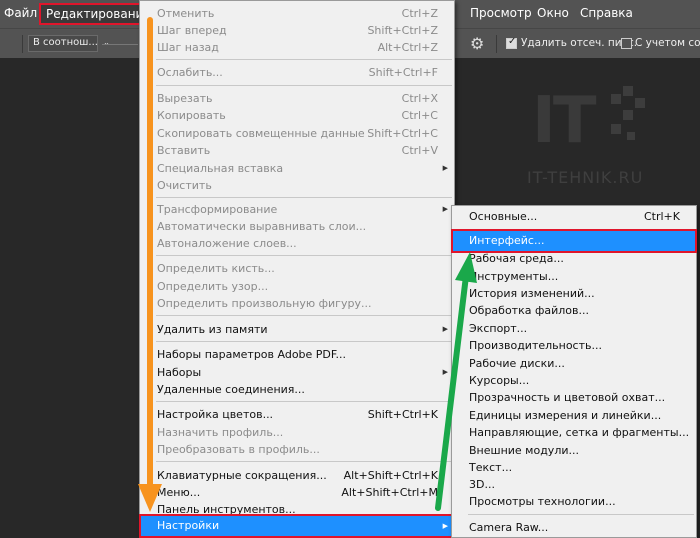 Image resolution: width=700 pixels, height=538 pixels. I want to click on menu-item-cut: Вырезать Ctrl+X, so click(297, 98).